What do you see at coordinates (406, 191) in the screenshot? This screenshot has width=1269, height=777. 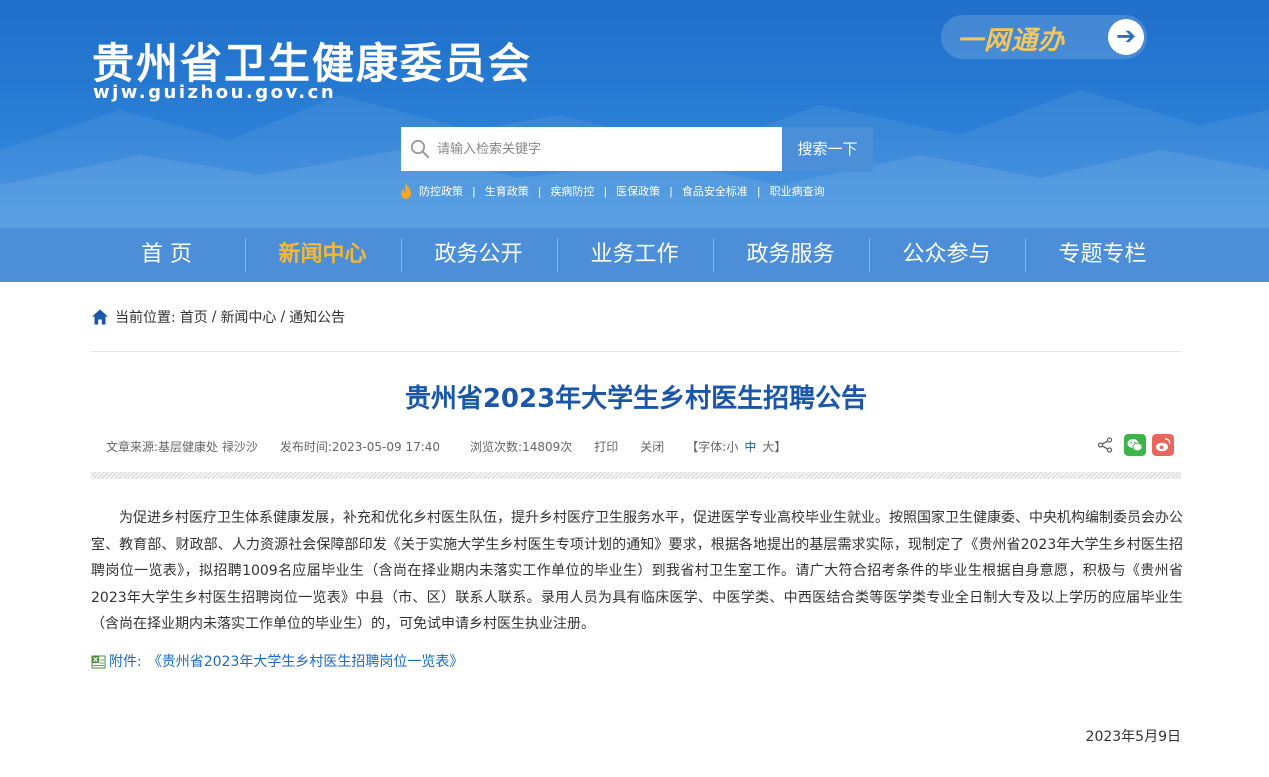 I see `fire-icon` at bounding box center [406, 191].